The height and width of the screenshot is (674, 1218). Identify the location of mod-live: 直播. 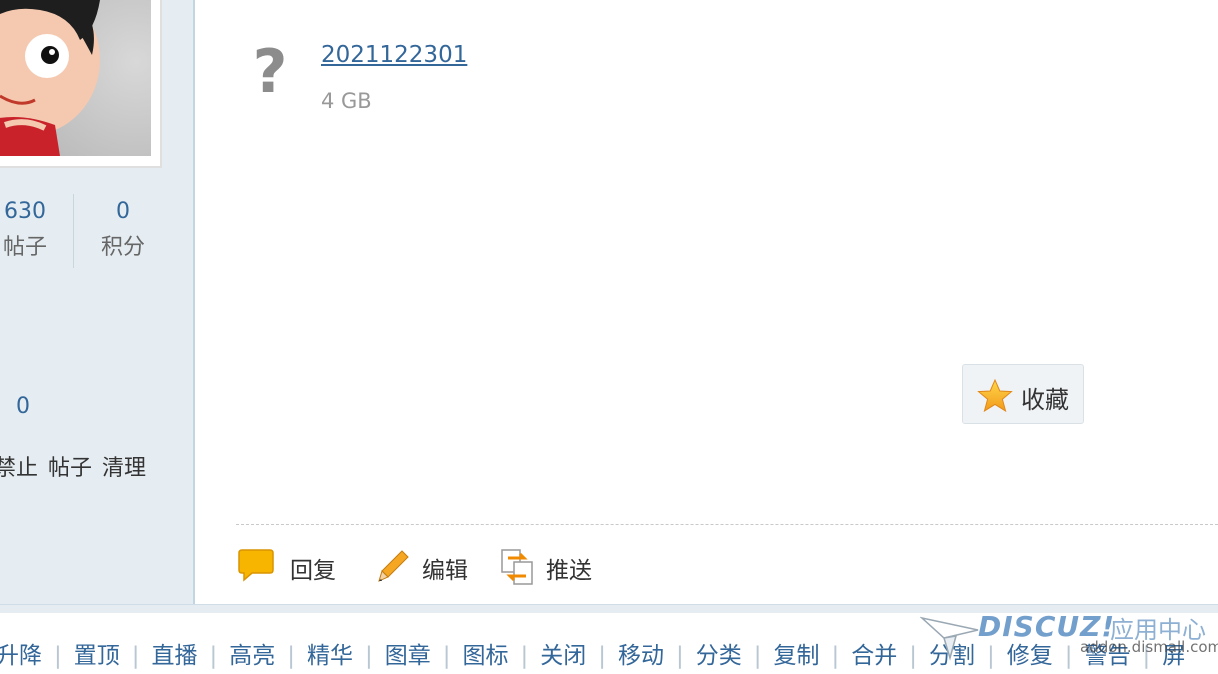
(175, 656).